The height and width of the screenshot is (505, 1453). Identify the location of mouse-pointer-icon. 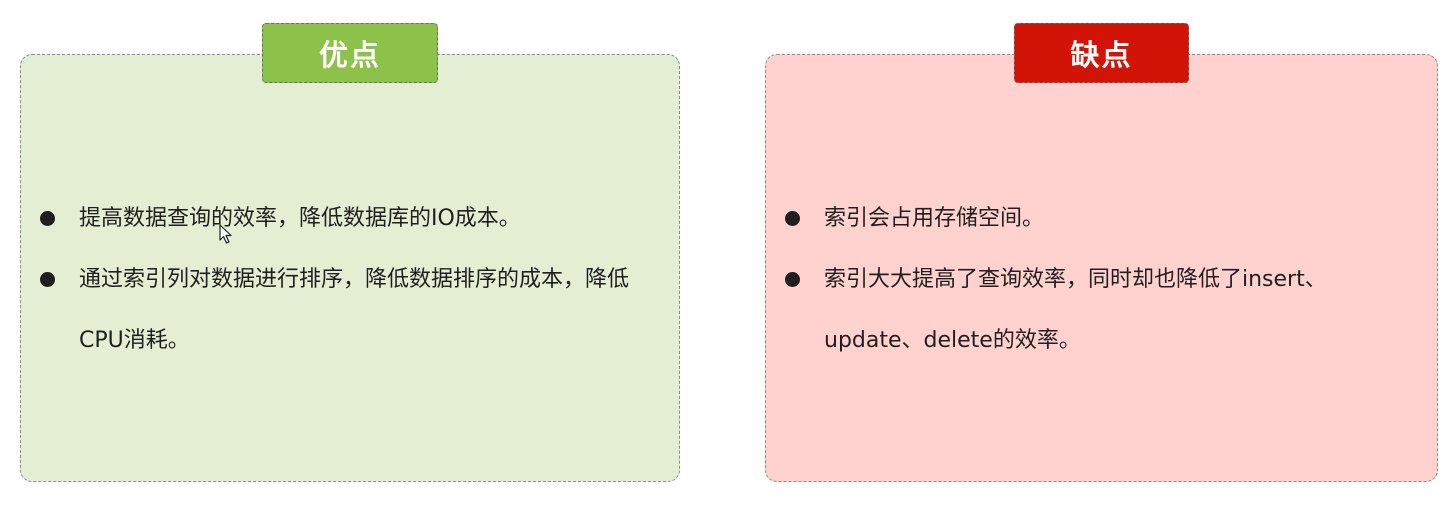
(225, 234).